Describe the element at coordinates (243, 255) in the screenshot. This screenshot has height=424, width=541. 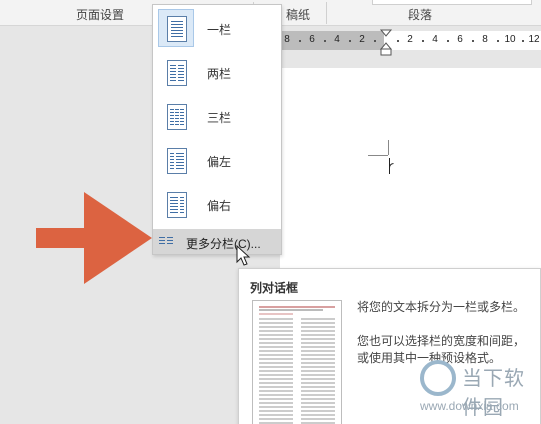
I see `mouse-cursor-icon` at that location.